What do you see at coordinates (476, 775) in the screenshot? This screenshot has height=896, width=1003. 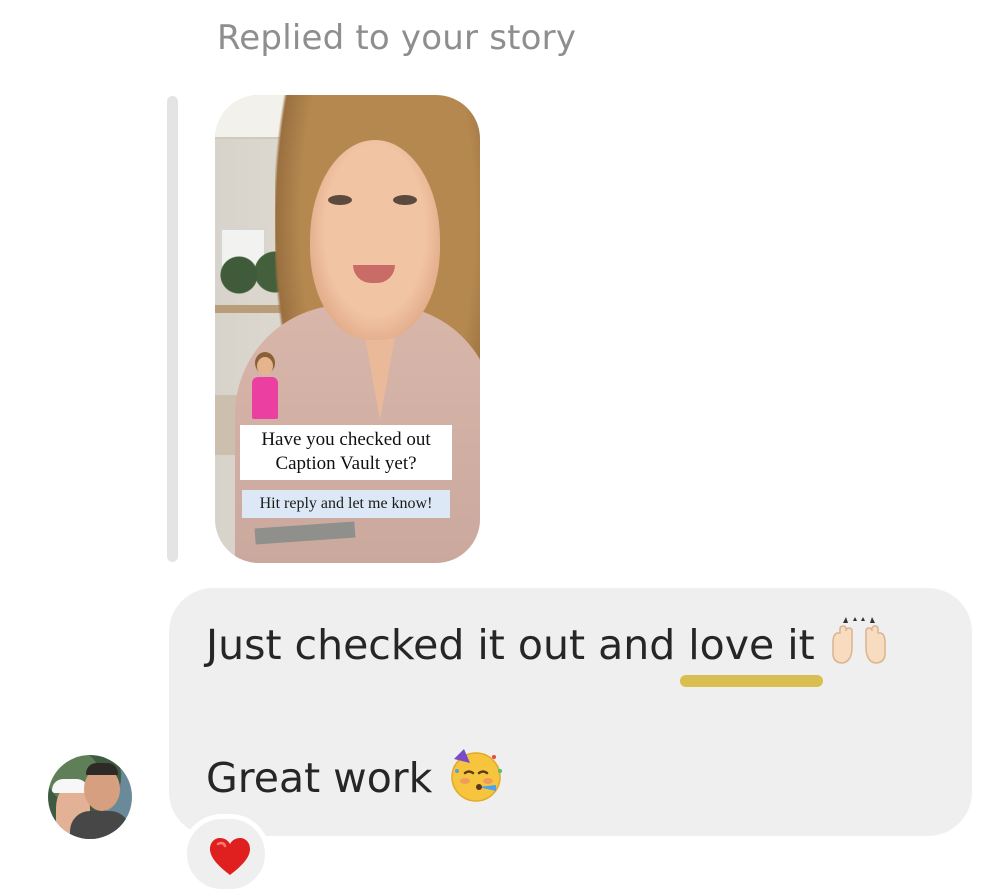 I see `partying-face-emoji-icon` at bounding box center [476, 775].